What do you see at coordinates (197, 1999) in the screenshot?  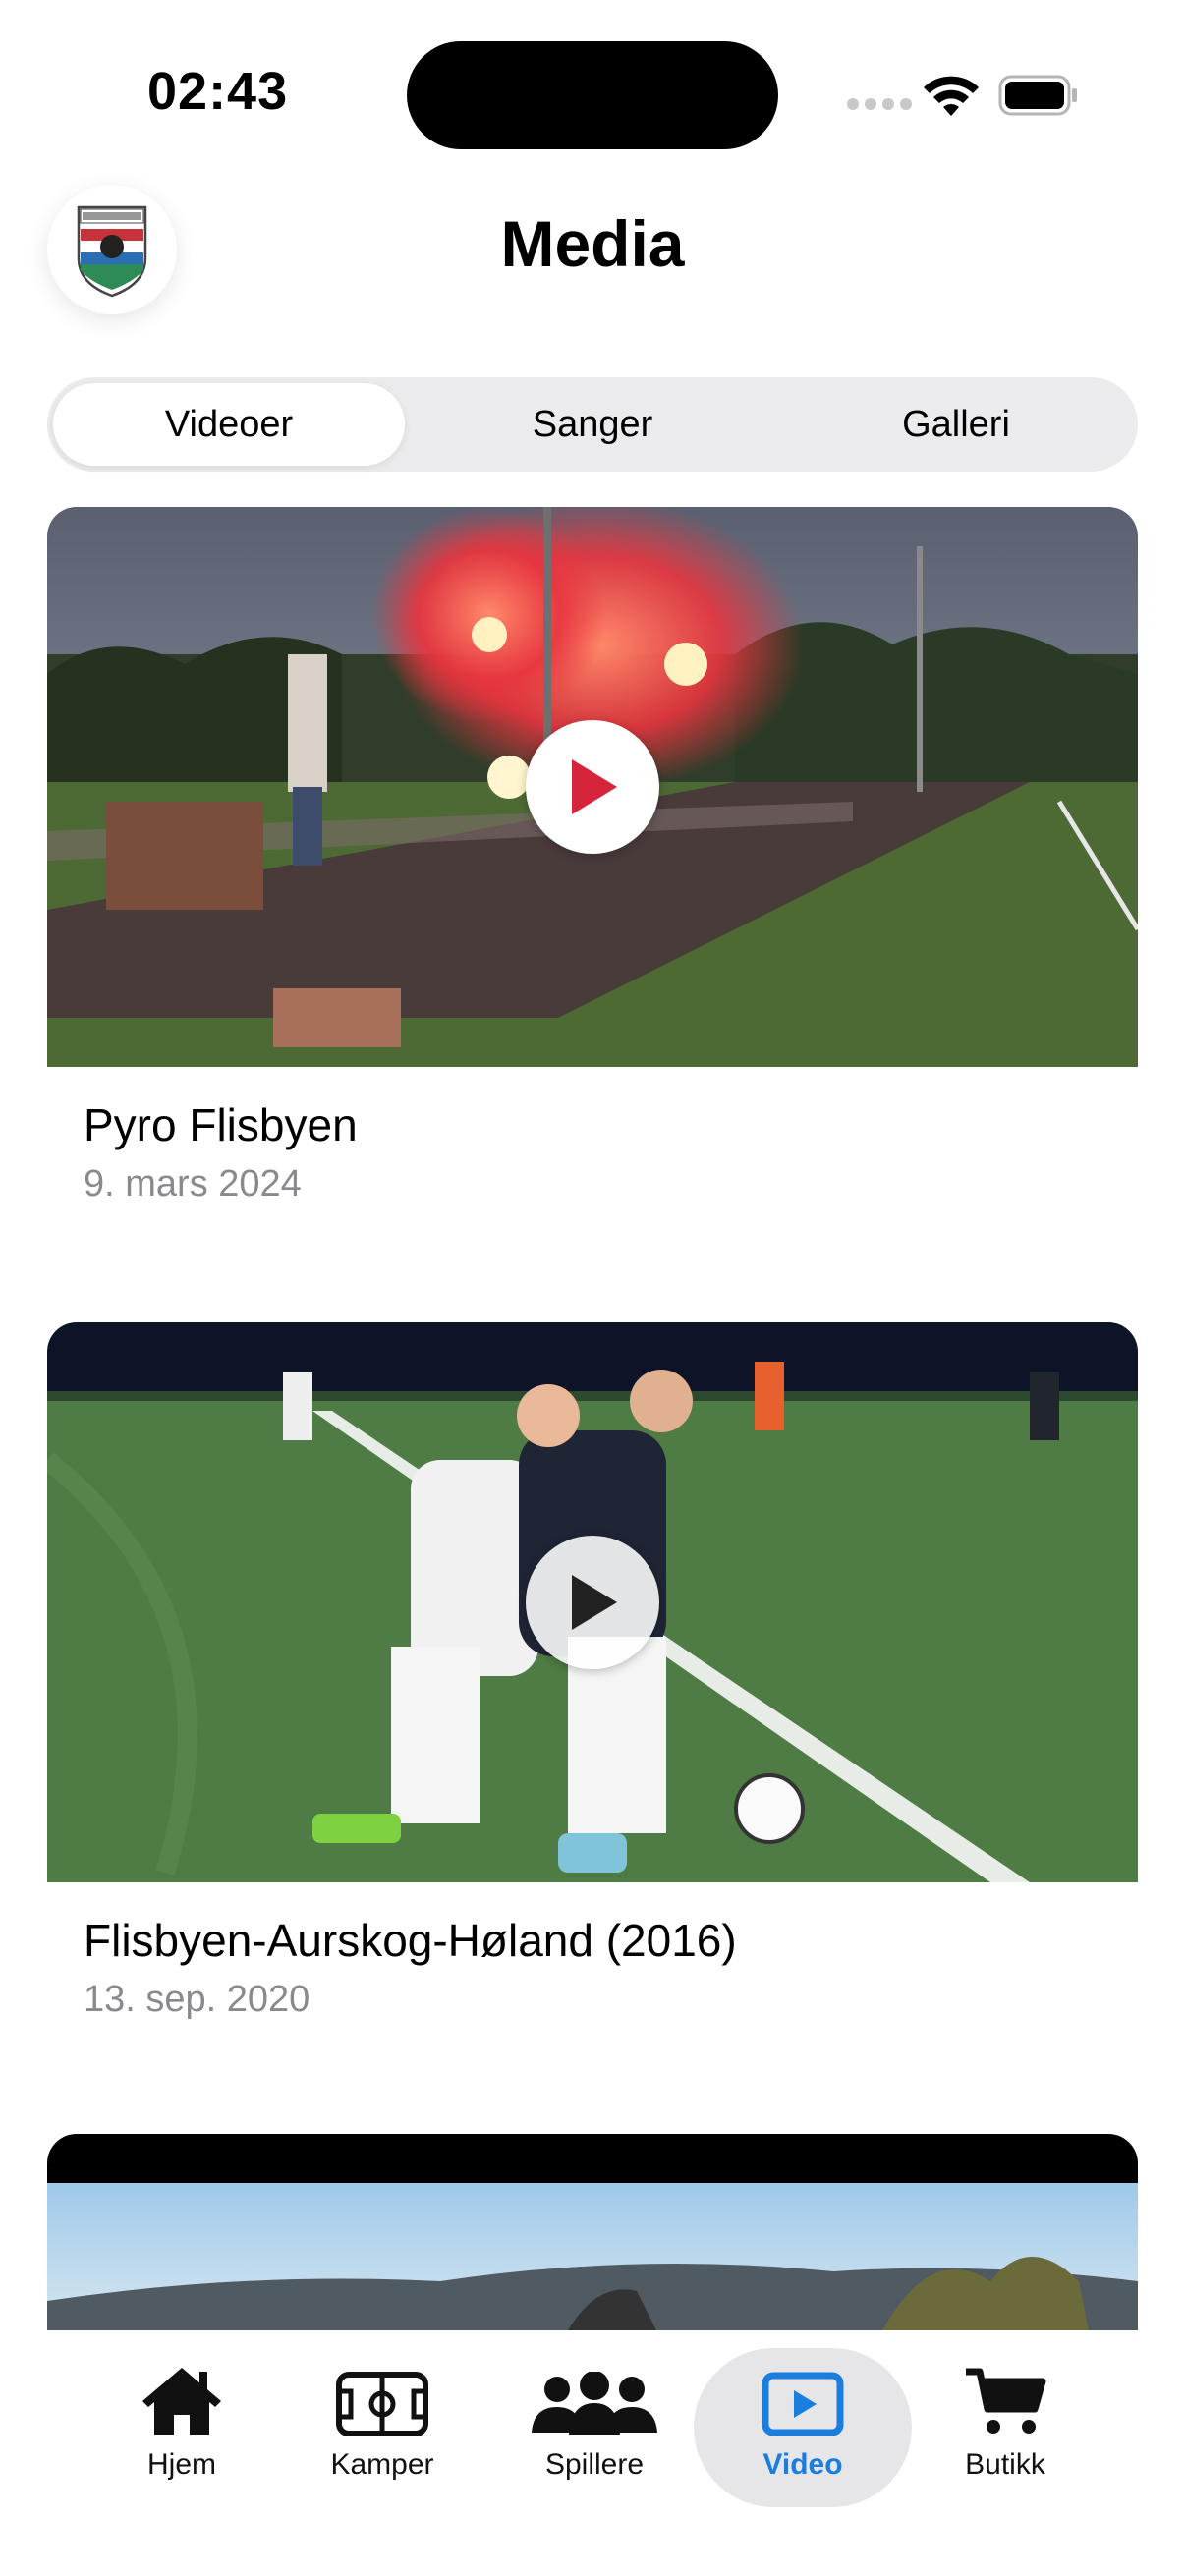 I see `video-date: 13. sep. 2020` at bounding box center [197, 1999].